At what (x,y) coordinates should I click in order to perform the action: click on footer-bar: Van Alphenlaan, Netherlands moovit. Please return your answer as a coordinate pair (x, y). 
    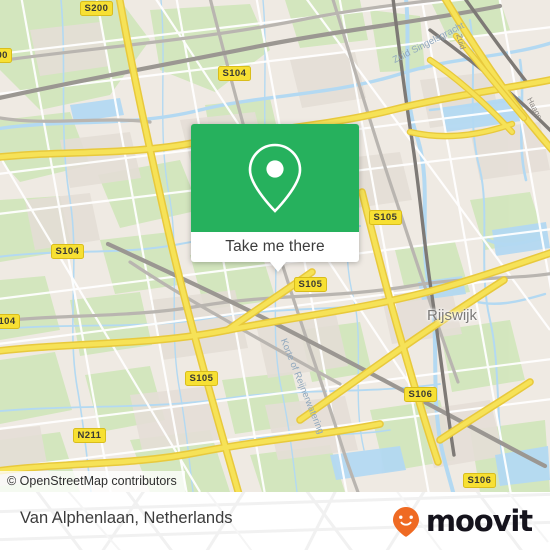
    Looking at the image, I should click on (275, 521).